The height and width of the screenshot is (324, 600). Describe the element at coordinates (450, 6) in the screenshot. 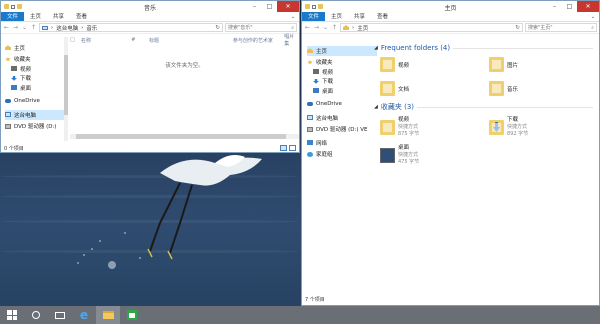

I see `title-bar: 主页 – □ ✕` at that location.